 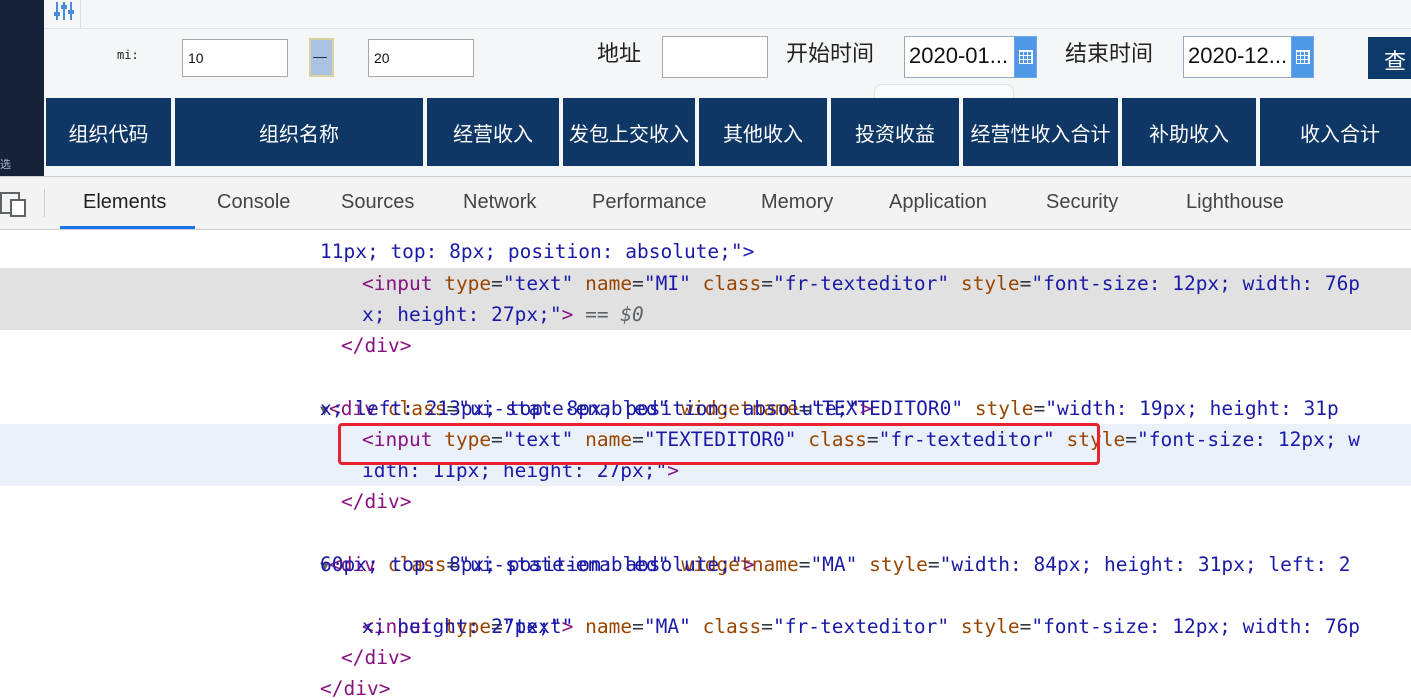 I want to click on query-button: 查, so click(x=1389, y=58).